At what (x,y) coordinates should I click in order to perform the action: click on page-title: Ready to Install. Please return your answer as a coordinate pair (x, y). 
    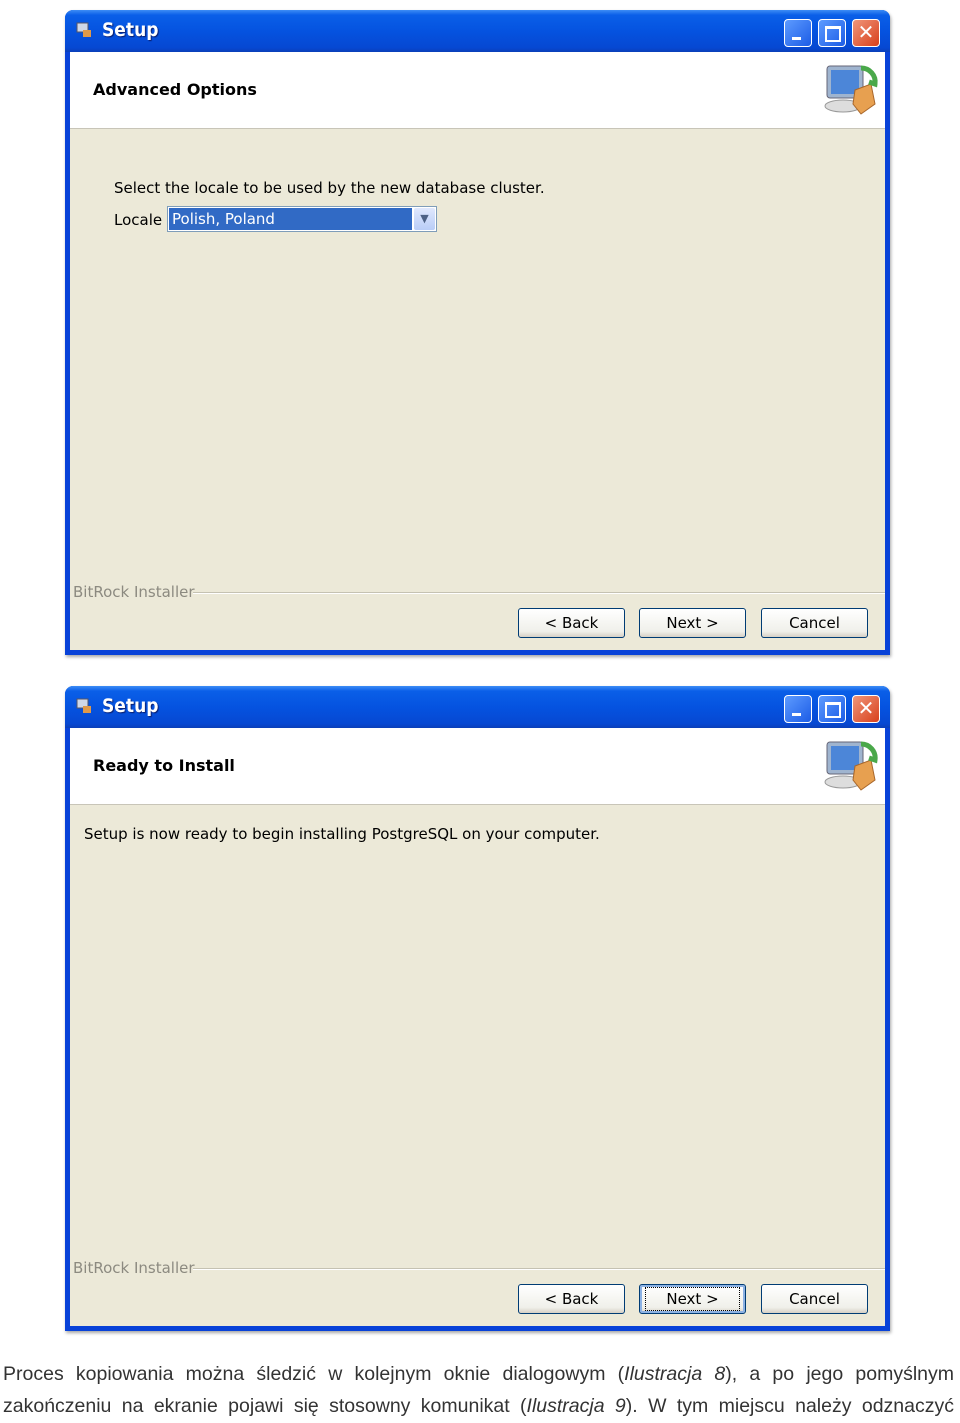
    Looking at the image, I should click on (164, 765).